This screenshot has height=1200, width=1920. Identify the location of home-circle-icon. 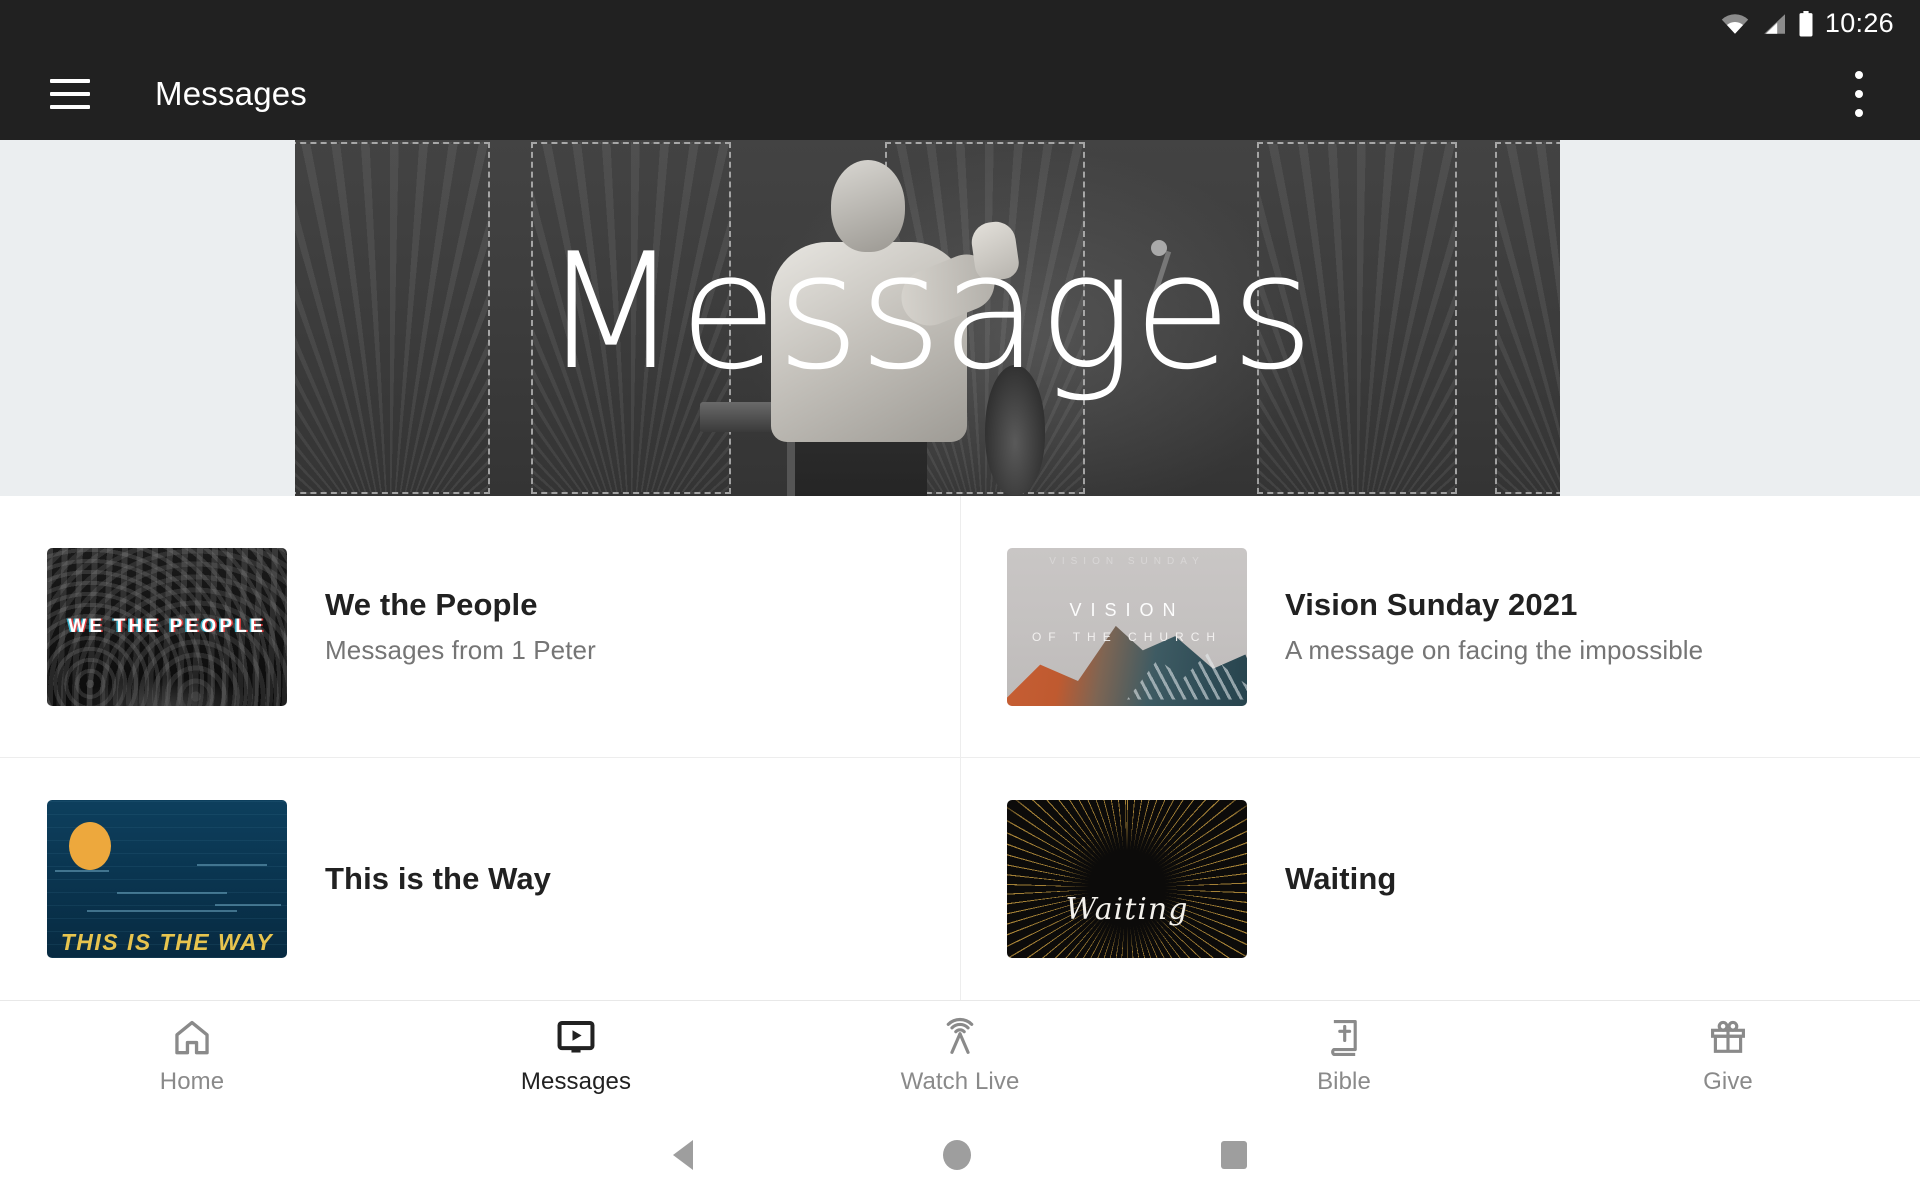
(957, 1155).